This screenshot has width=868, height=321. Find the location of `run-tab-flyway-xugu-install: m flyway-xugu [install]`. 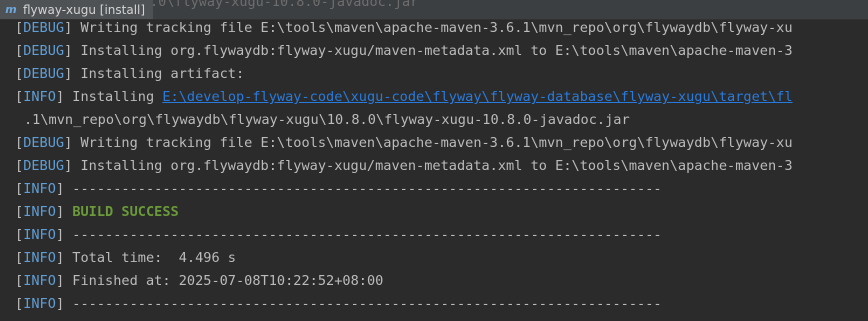

run-tab-flyway-xugu-install: m flyway-xugu [install] is located at coordinates (77, 9).